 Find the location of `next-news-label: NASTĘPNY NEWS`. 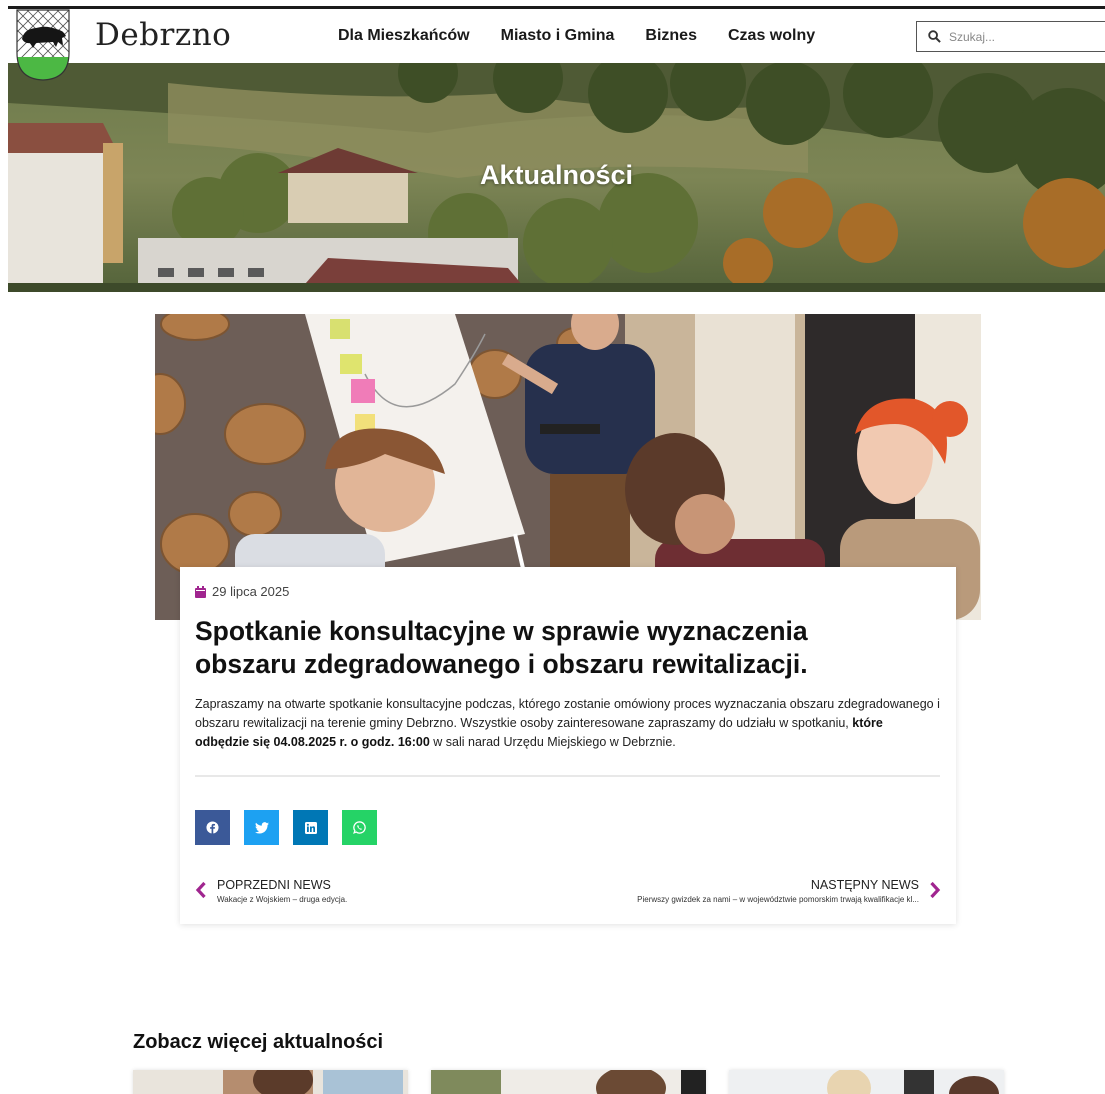

next-news-label: NASTĘPNY NEWS is located at coordinates (864, 885).